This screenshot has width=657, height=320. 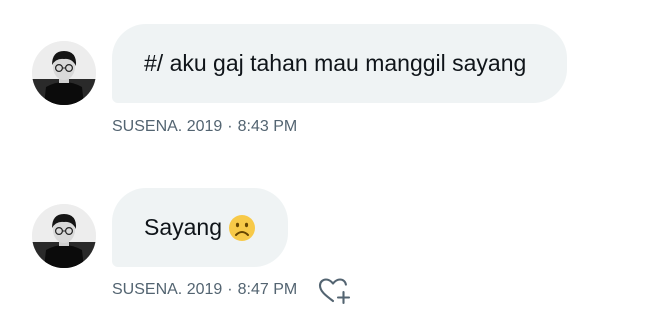 I want to click on message-text: #/ aku gaj tahan mau manggil sayang, so click(x=335, y=63).